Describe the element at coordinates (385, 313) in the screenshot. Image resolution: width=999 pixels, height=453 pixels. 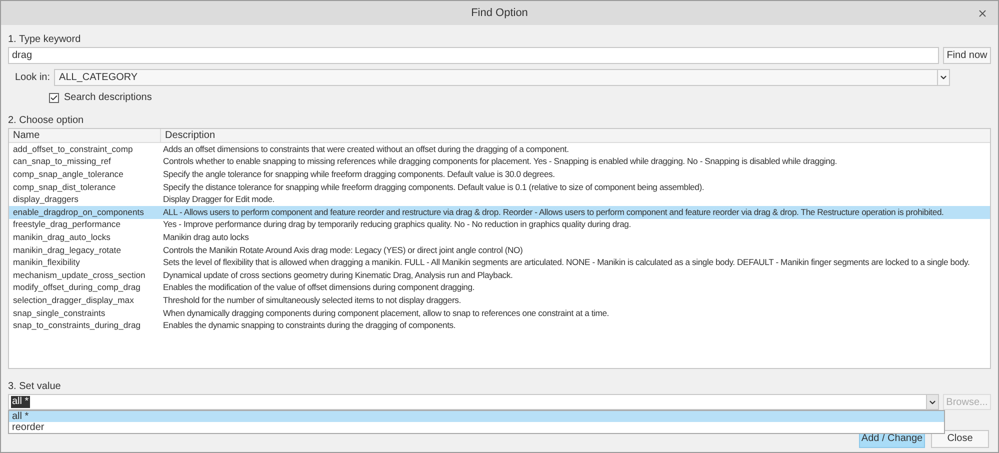
I see `table-cell-text: When dynamically dragging components during component placement, allow to snap to references one constraint at a time.` at that location.